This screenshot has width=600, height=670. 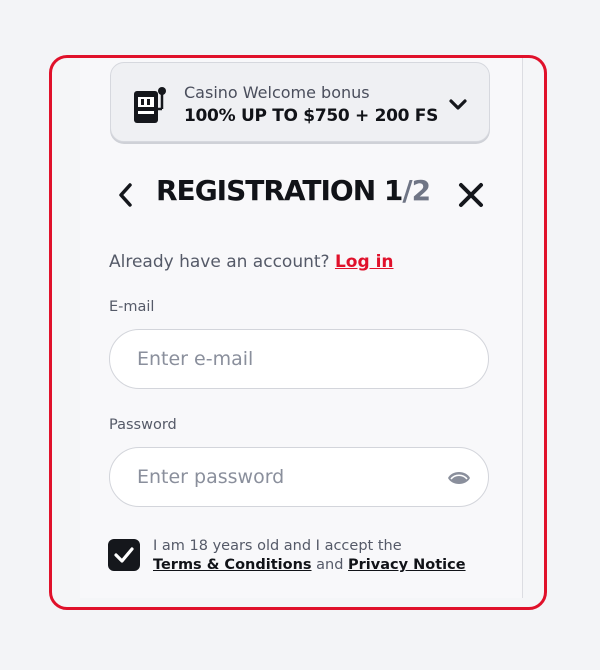 I want to click on email-label: E-mail, so click(x=132, y=307).